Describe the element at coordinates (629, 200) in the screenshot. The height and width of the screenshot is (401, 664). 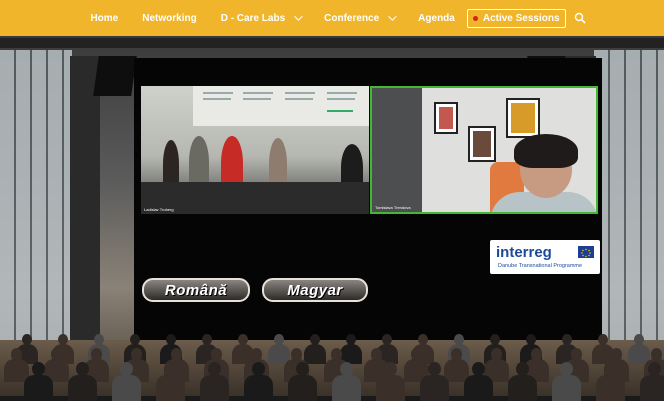
I see `right-window-backdrop` at that location.